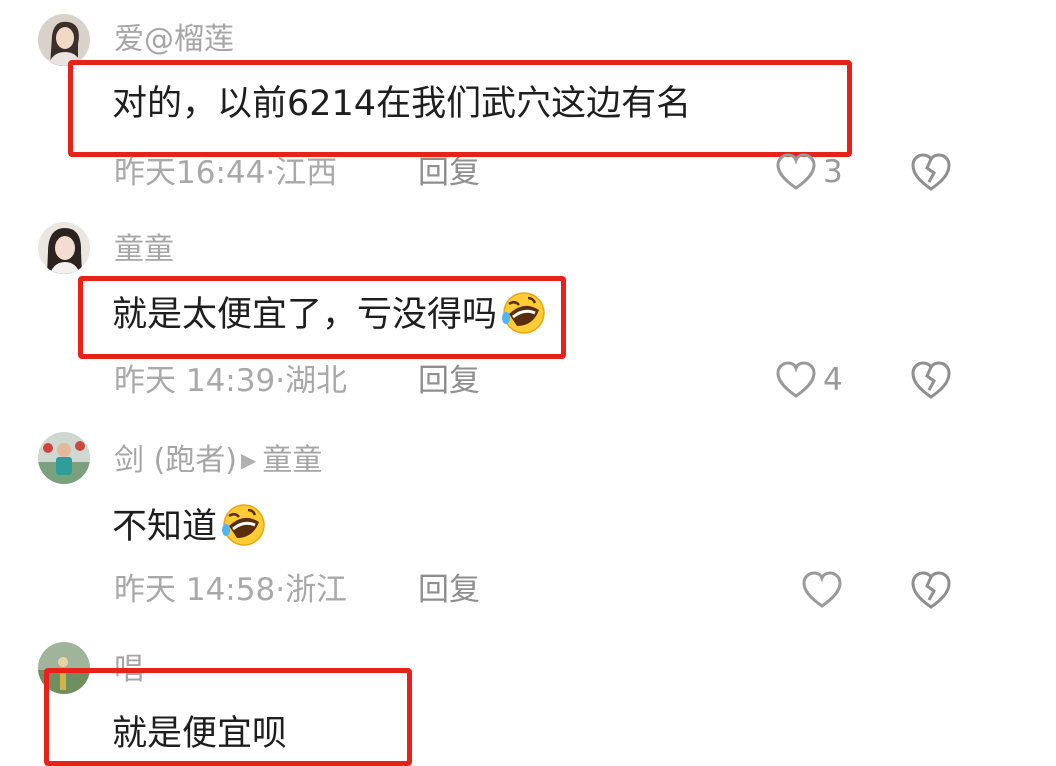 Image resolution: width=1056 pixels, height=766 pixels. I want to click on comment-meta: 昨天 14:39·湖北, so click(230, 381).